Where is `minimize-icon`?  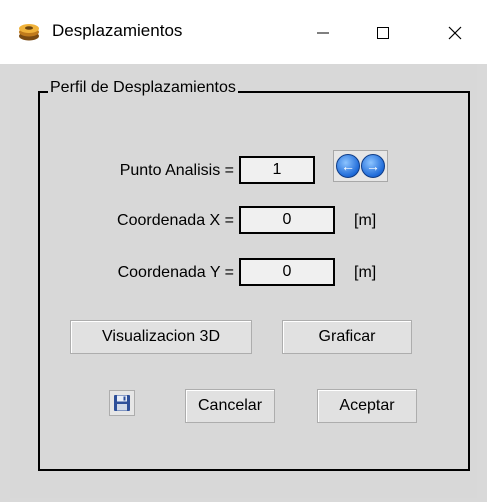
minimize-icon is located at coordinates (323, 33).